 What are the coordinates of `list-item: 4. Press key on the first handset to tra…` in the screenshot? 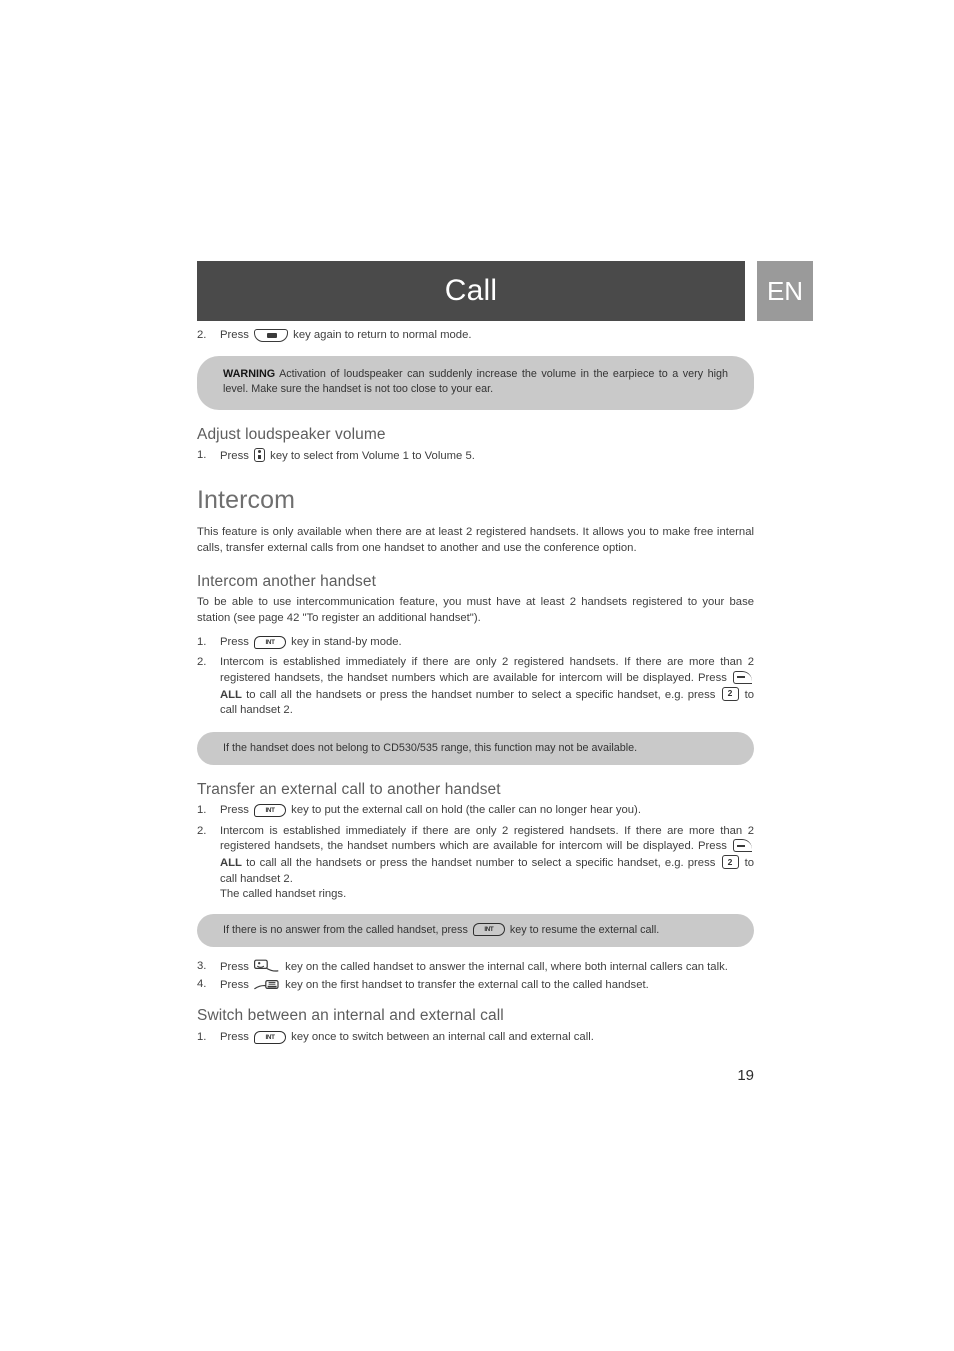 It's located at (475, 985).